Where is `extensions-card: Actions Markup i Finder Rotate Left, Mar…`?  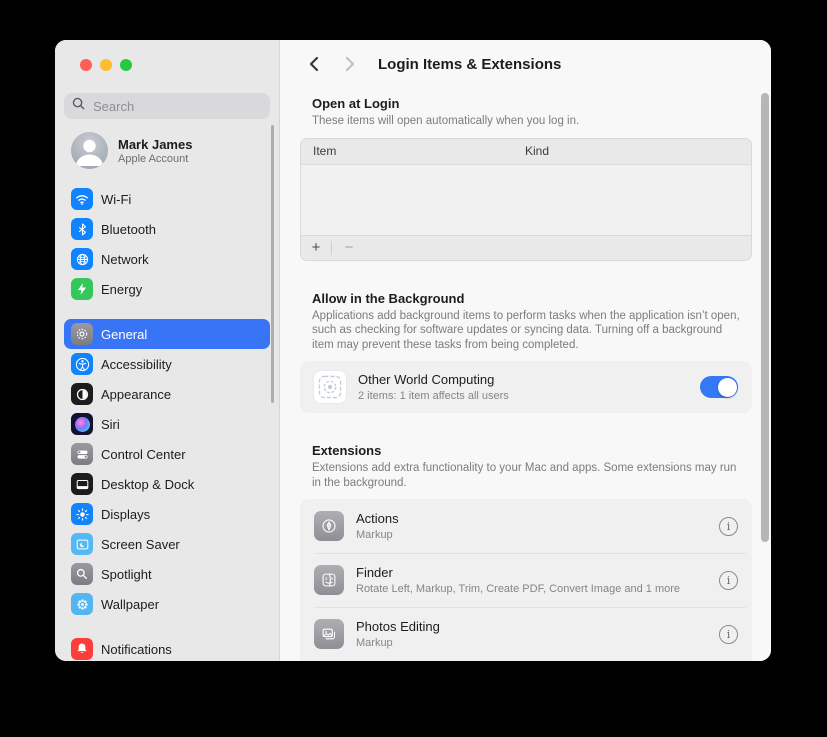 extensions-card: Actions Markup i Finder Rotate Left, Mar… is located at coordinates (526, 580).